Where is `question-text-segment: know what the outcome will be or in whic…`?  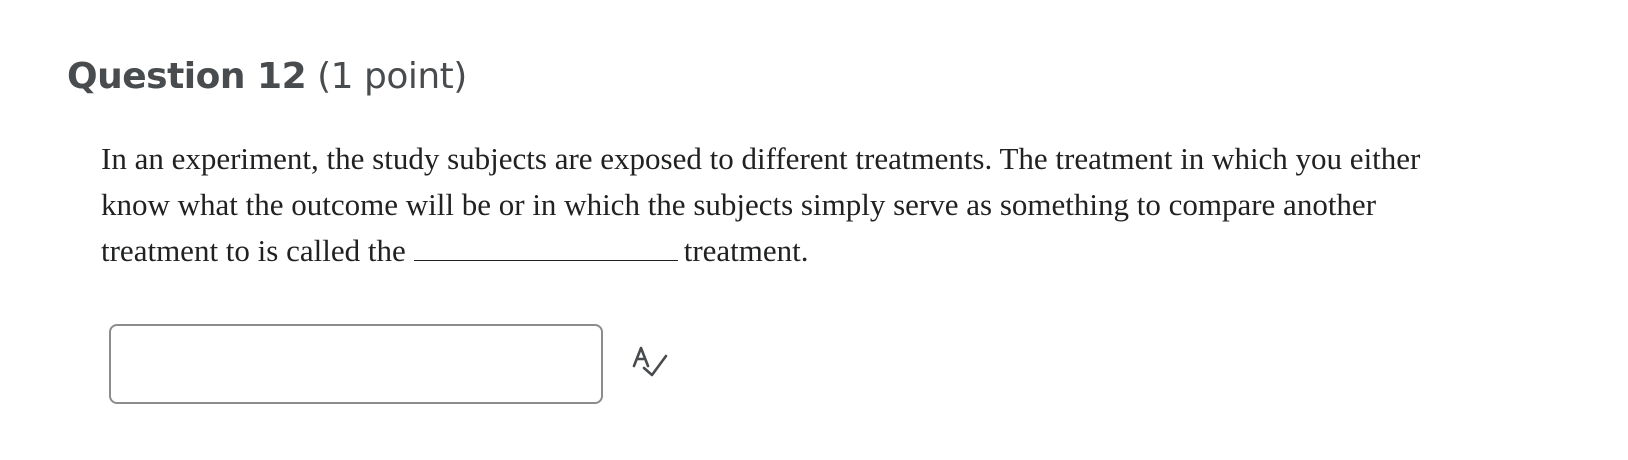 question-text-segment: know what the outcome will be or in whic… is located at coordinates (739, 204).